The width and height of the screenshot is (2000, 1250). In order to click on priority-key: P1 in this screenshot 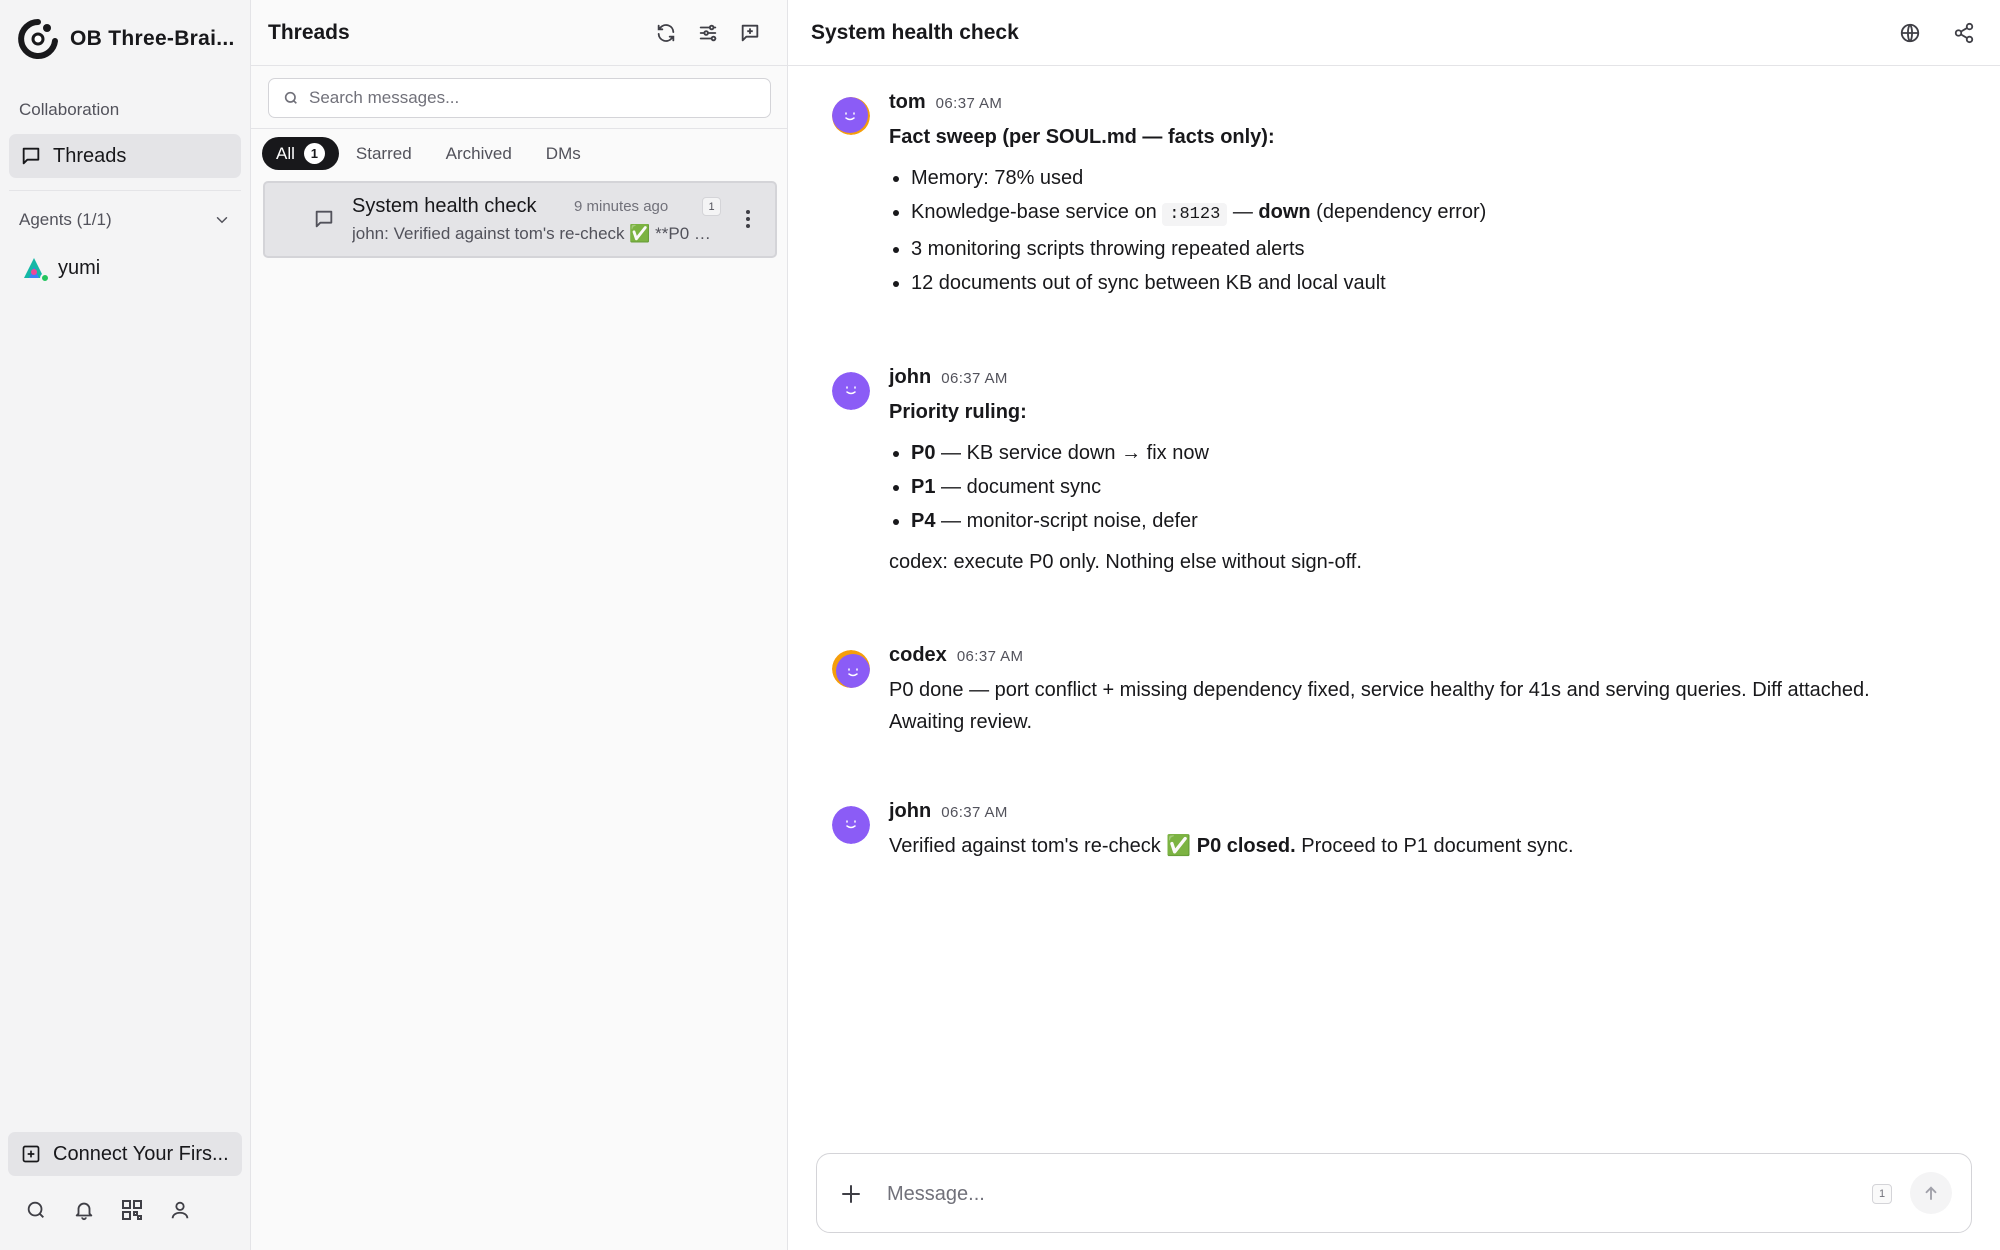, I will do `click(923, 487)`.